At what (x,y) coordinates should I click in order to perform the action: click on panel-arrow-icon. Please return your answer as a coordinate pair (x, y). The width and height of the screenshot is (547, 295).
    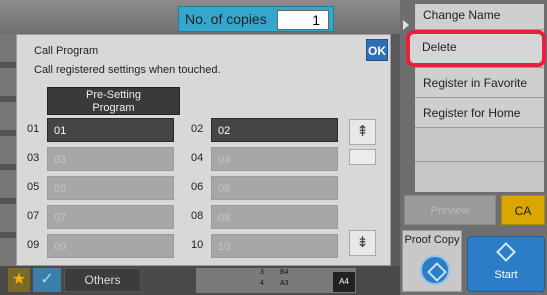
    Looking at the image, I should click on (406, 25).